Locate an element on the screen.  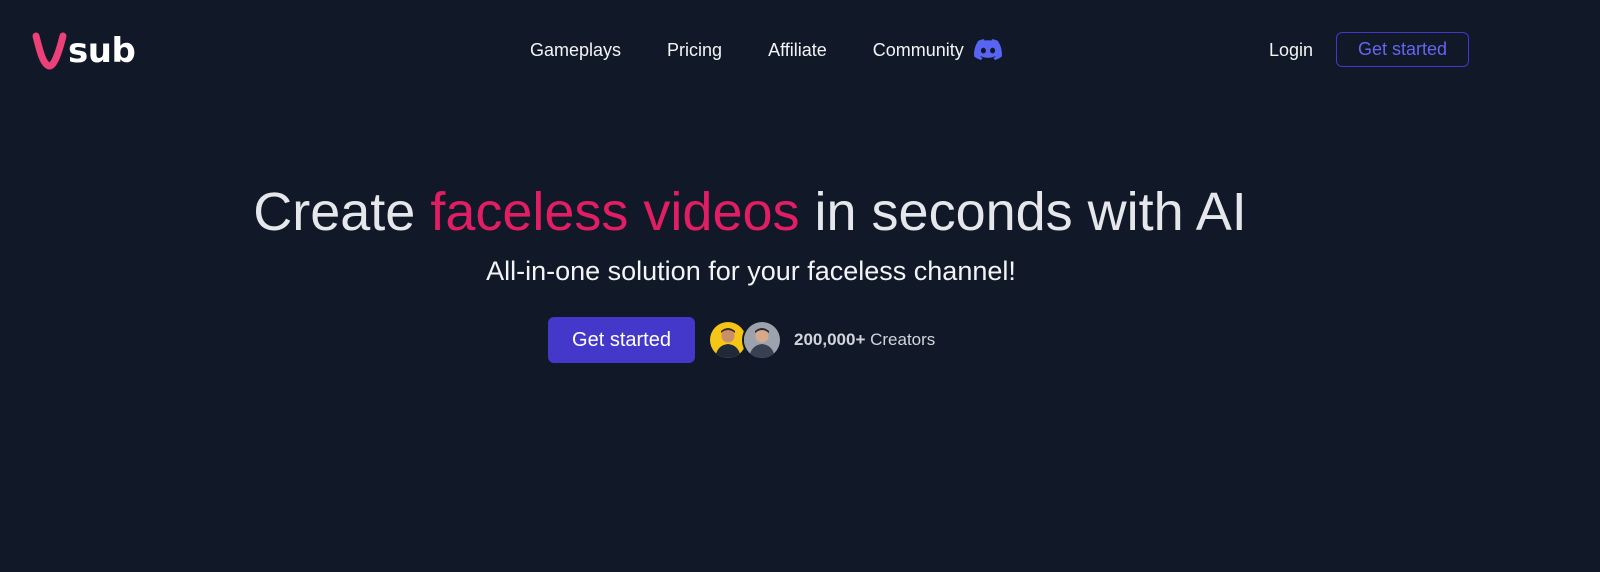
logo-link: sub is located at coordinates (83, 51).